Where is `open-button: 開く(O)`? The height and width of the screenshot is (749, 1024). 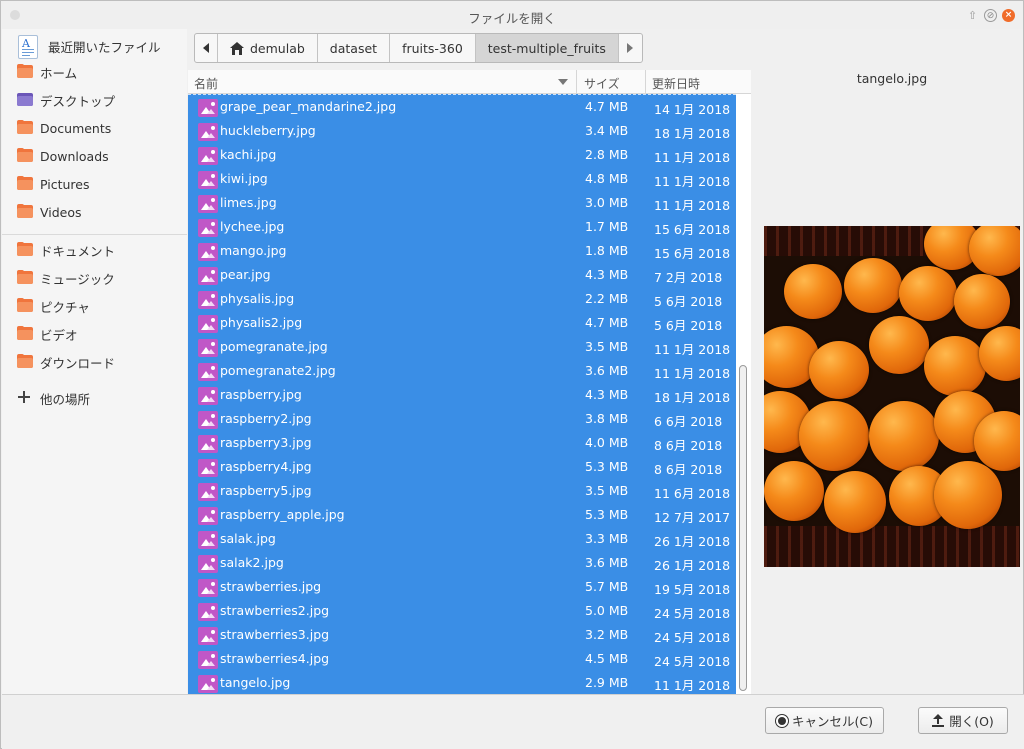
open-button: 開く(O) is located at coordinates (963, 720).